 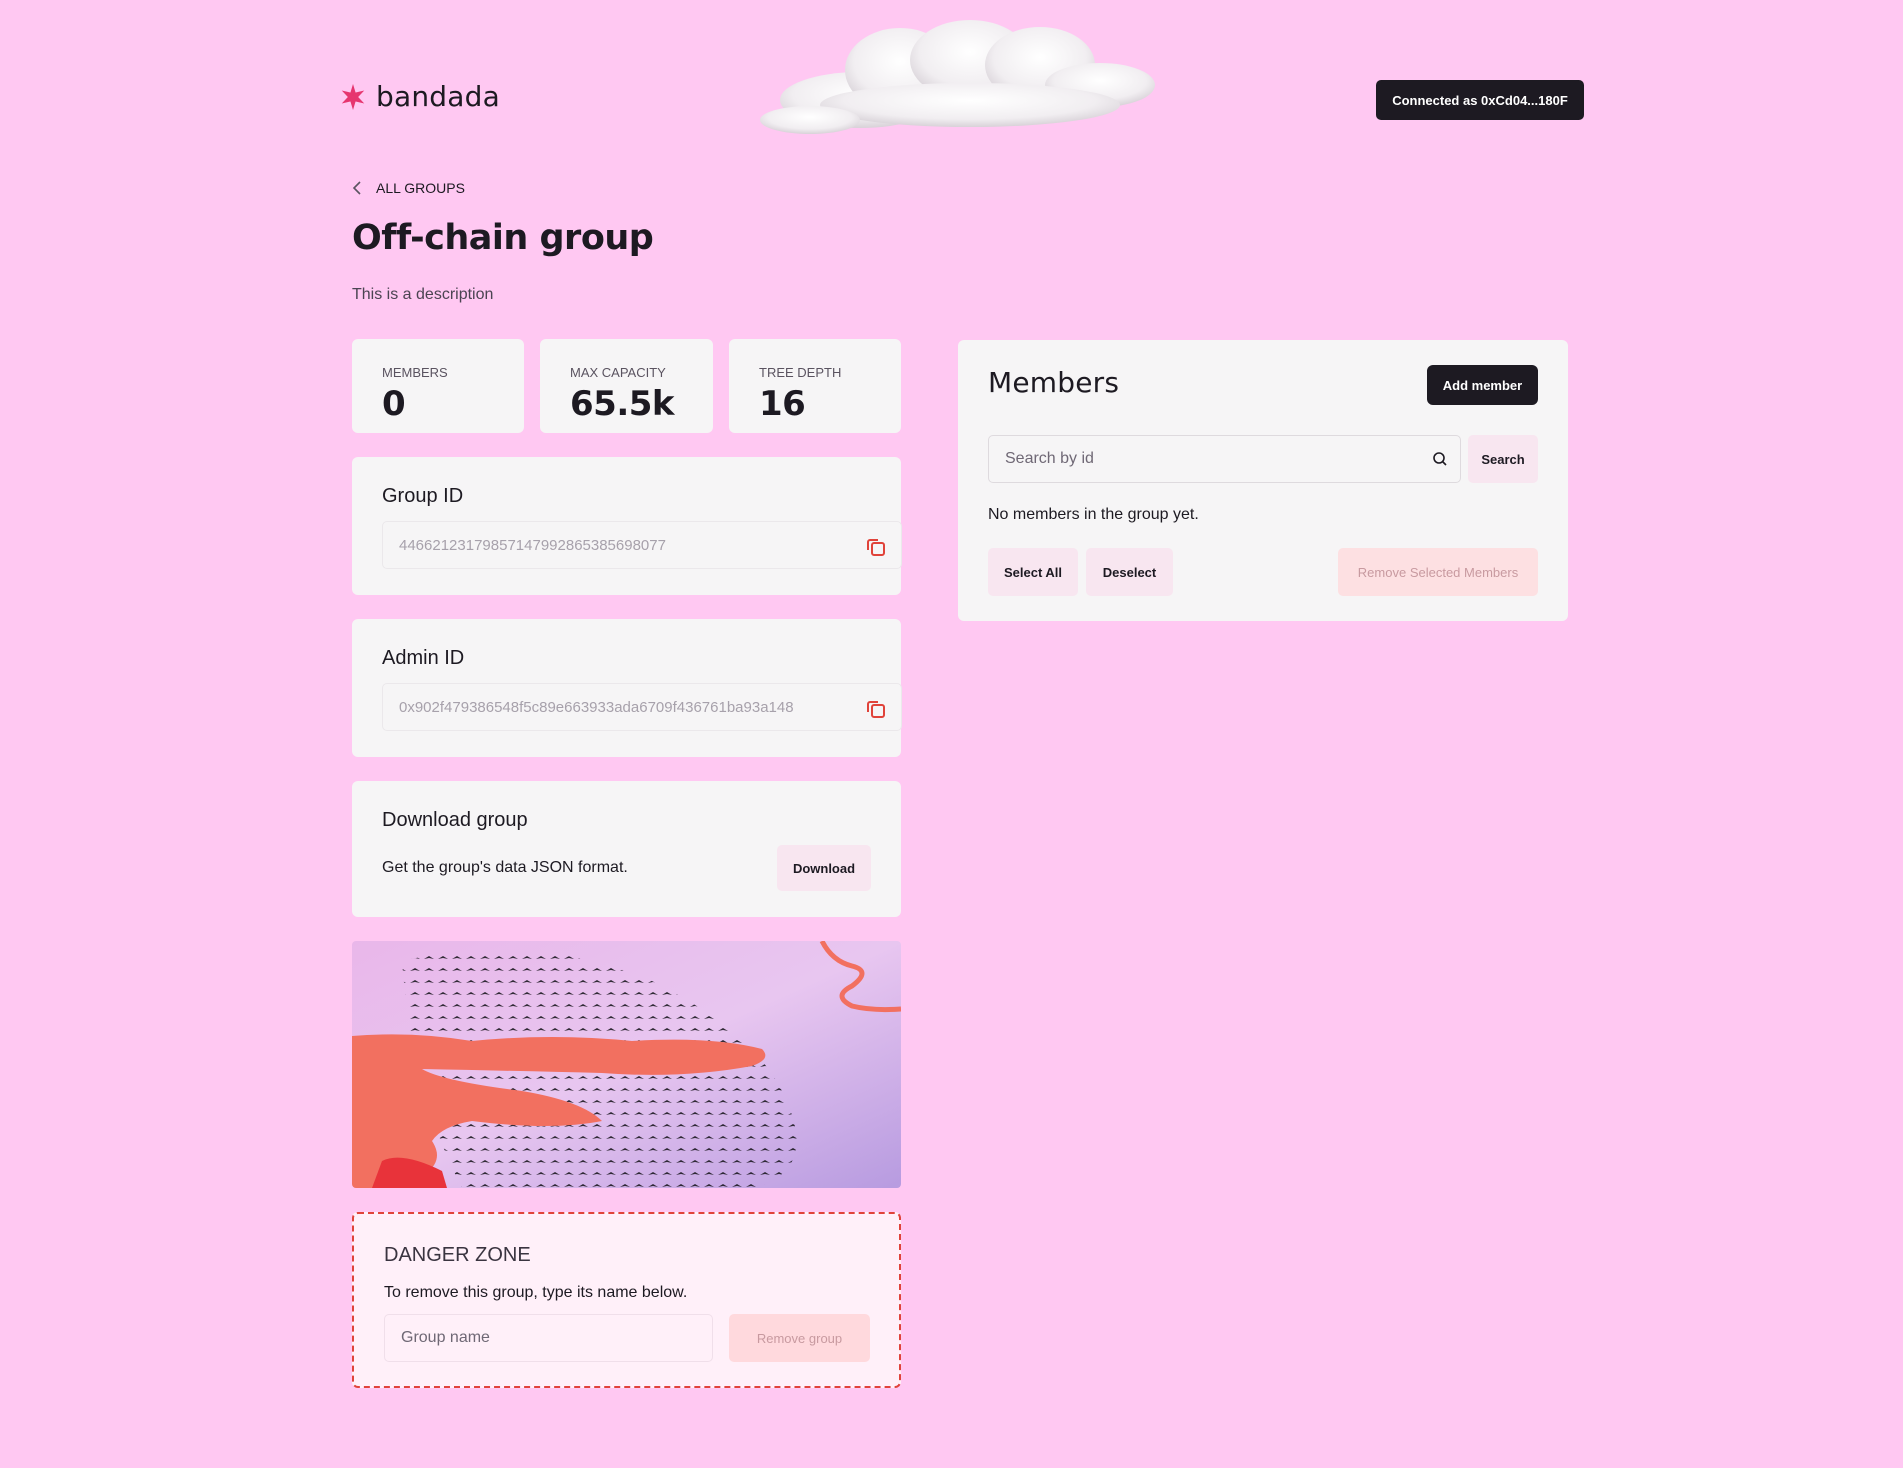 What do you see at coordinates (1054, 382) in the screenshot?
I see `members-title: Members` at bounding box center [1054, 382].